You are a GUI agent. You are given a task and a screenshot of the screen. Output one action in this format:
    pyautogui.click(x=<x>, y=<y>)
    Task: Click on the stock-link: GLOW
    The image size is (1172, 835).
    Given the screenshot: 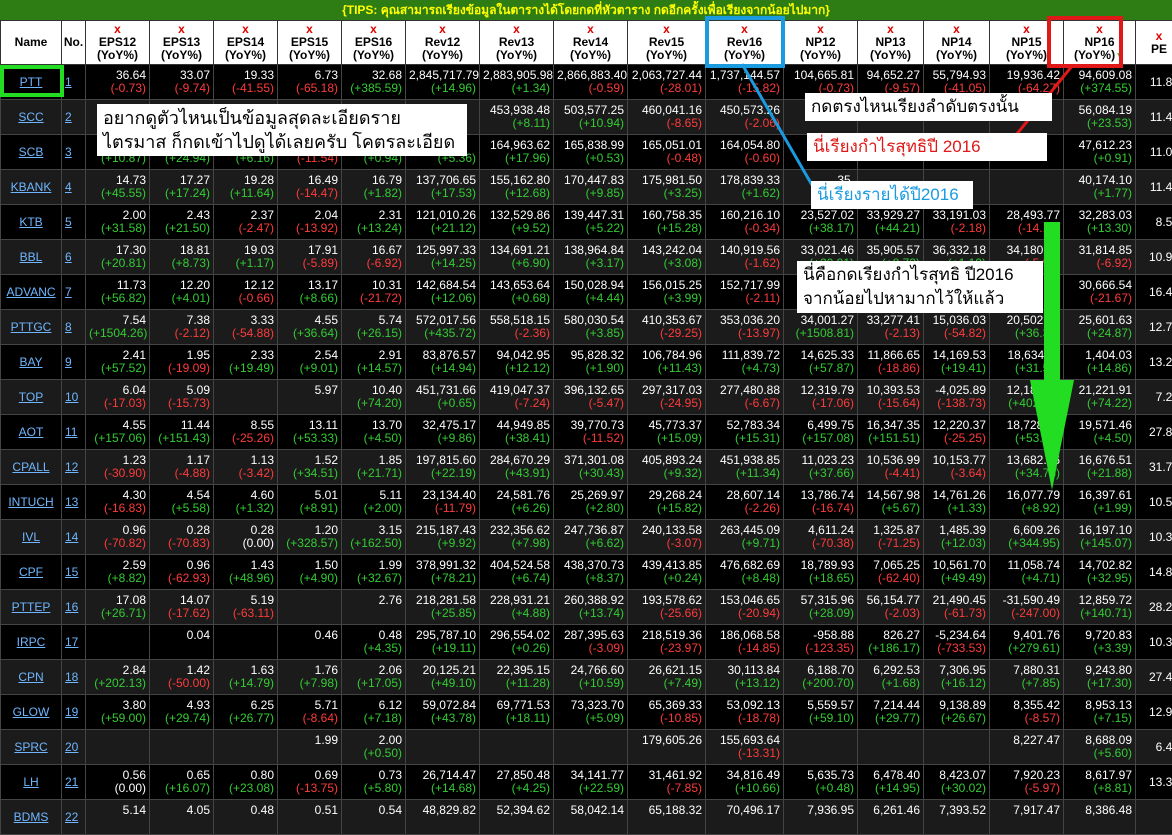 What is the action you would take?
    pyautogui.click(x=31, y=712)
    